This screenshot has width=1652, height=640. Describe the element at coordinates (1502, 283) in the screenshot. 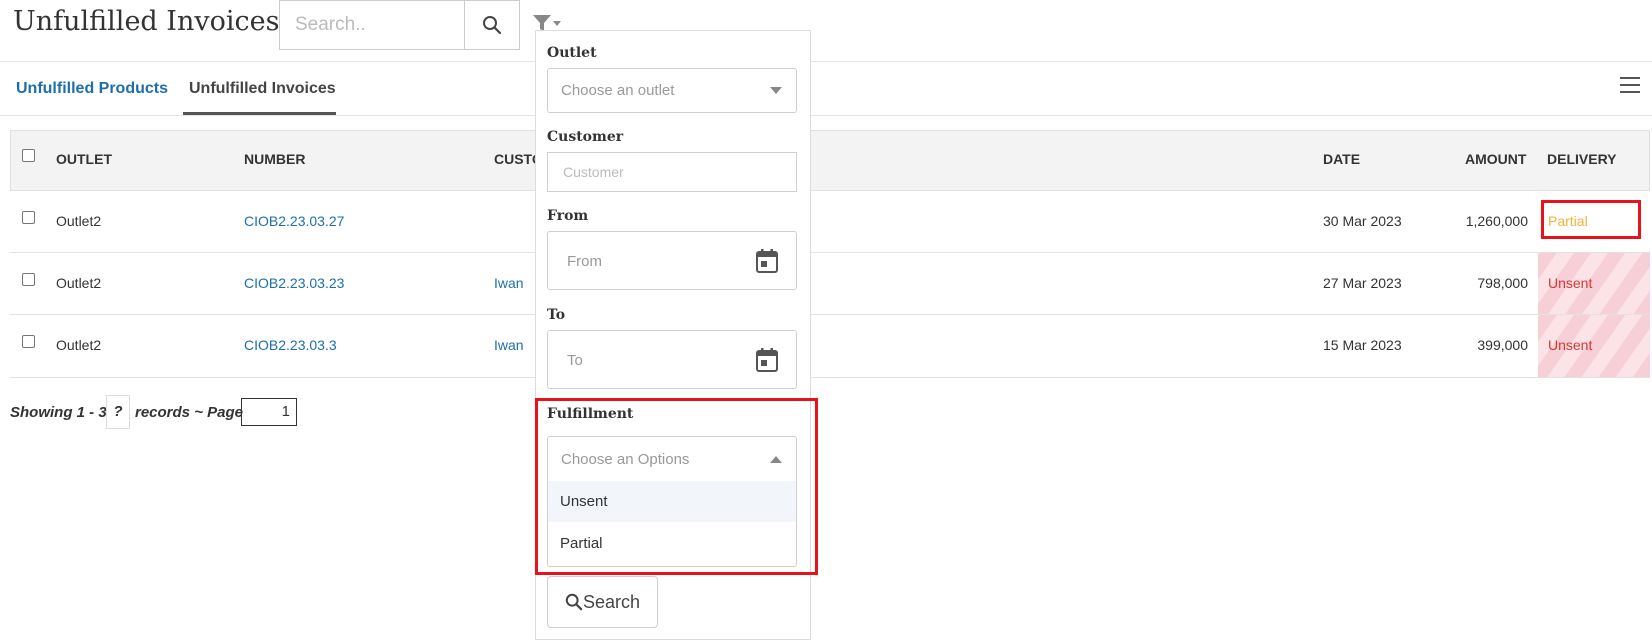

I see `cell-amount: 798,000` at that location.